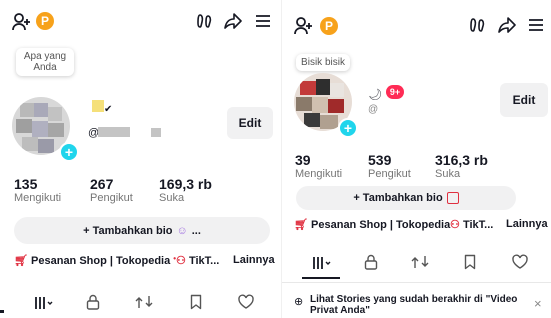  Describe the element at coordinates (185, 184) in the screenshot. I see `stat-number: 169,3 rb` at that location.